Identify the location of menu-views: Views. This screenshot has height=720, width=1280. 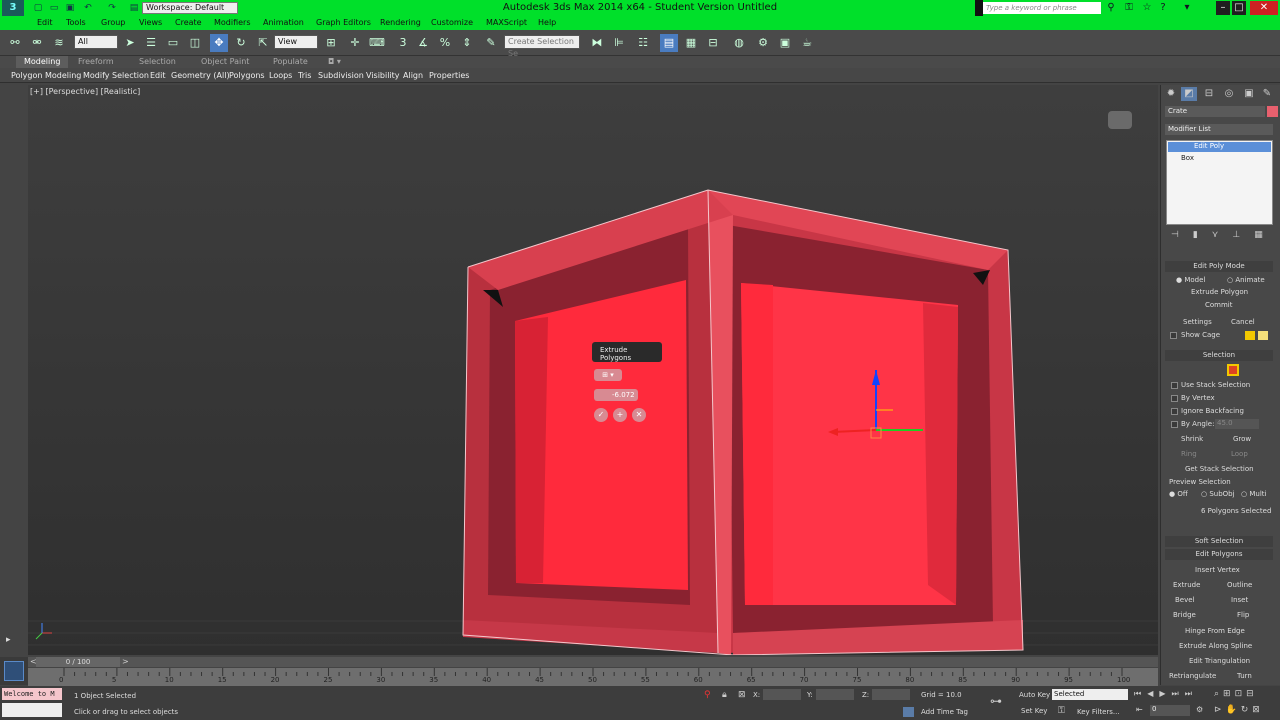
(150, 23).